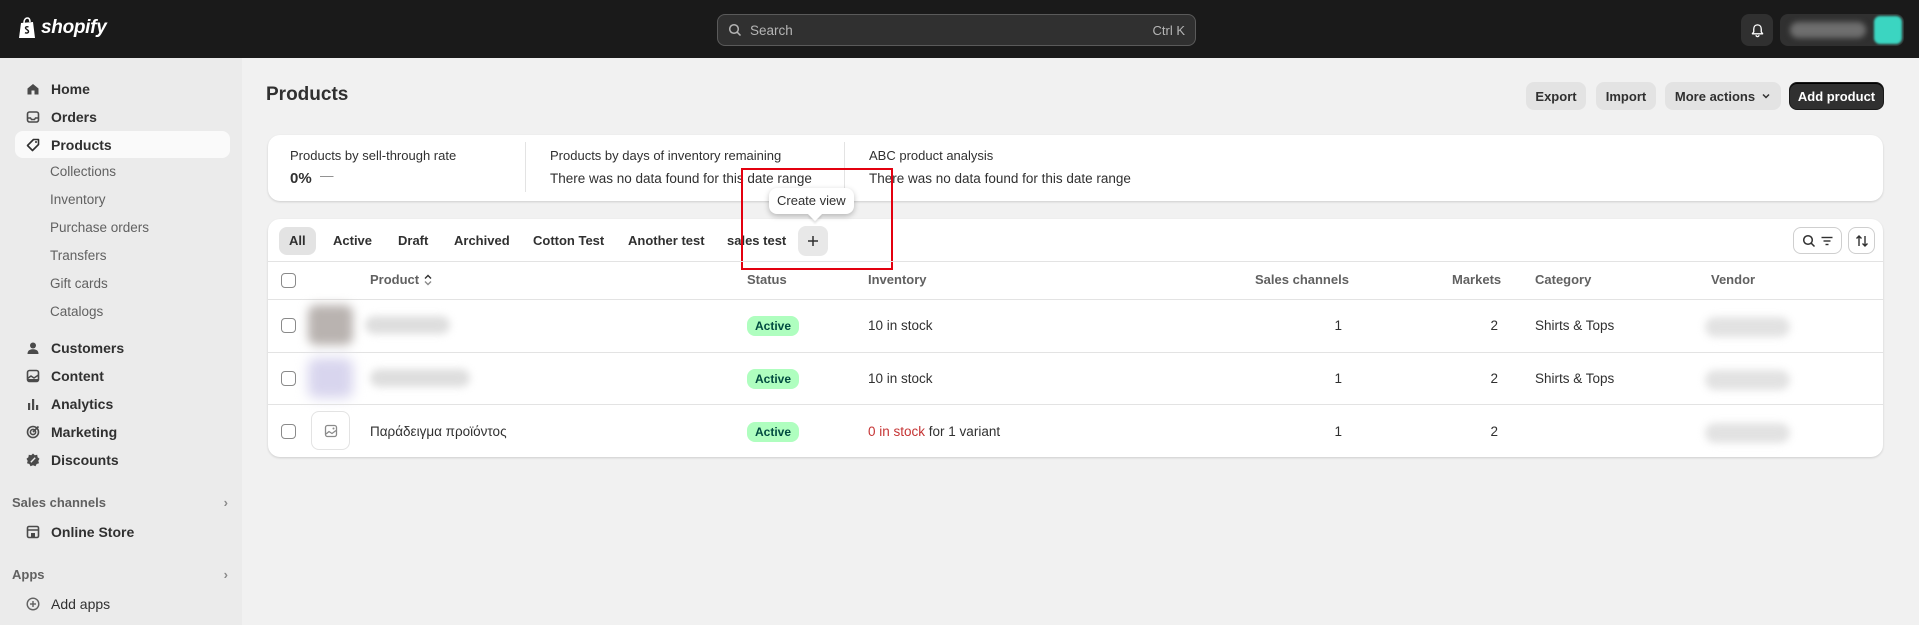  I want to click on select-all-checkbox, so click(288, 280).